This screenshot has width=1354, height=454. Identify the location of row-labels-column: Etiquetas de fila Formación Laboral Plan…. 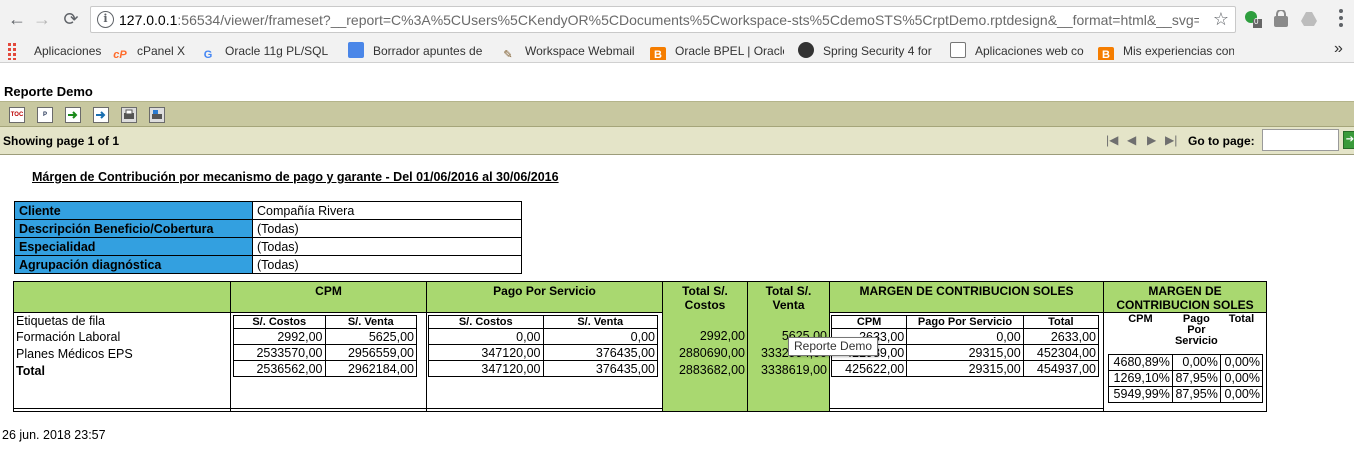
(122, 346).